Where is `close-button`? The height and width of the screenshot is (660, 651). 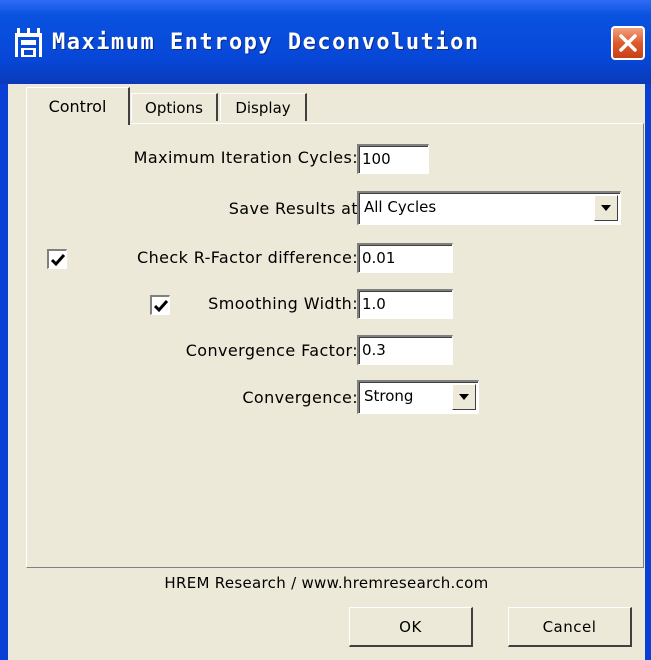 close-button is located at coordinates (628, 43).